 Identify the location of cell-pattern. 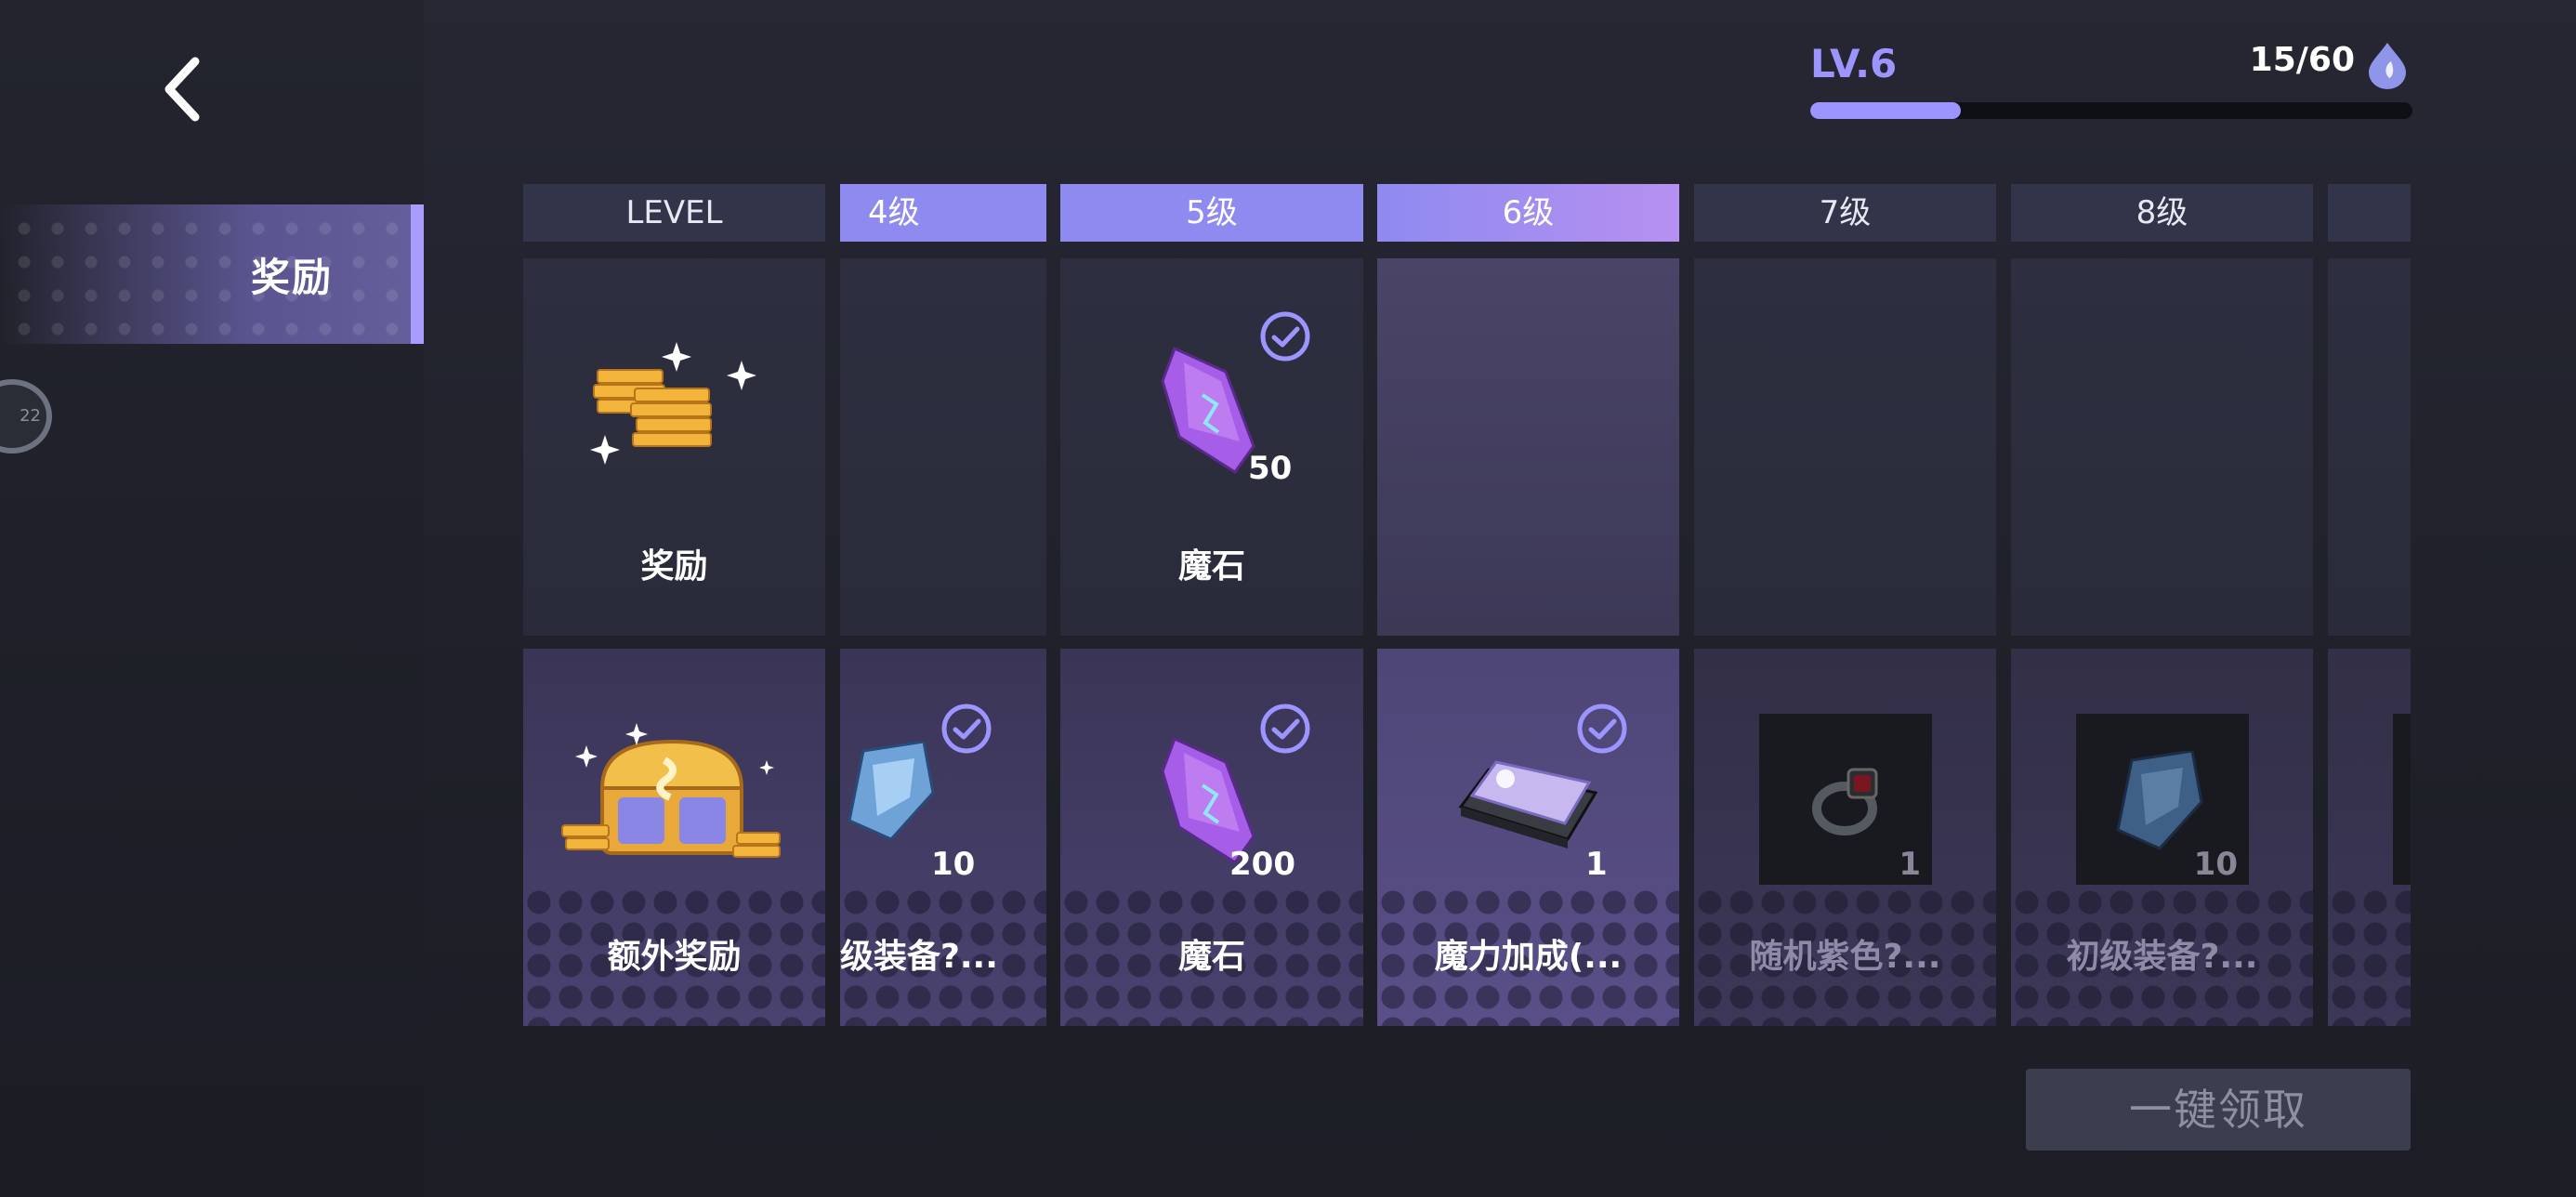
(2369, 956).